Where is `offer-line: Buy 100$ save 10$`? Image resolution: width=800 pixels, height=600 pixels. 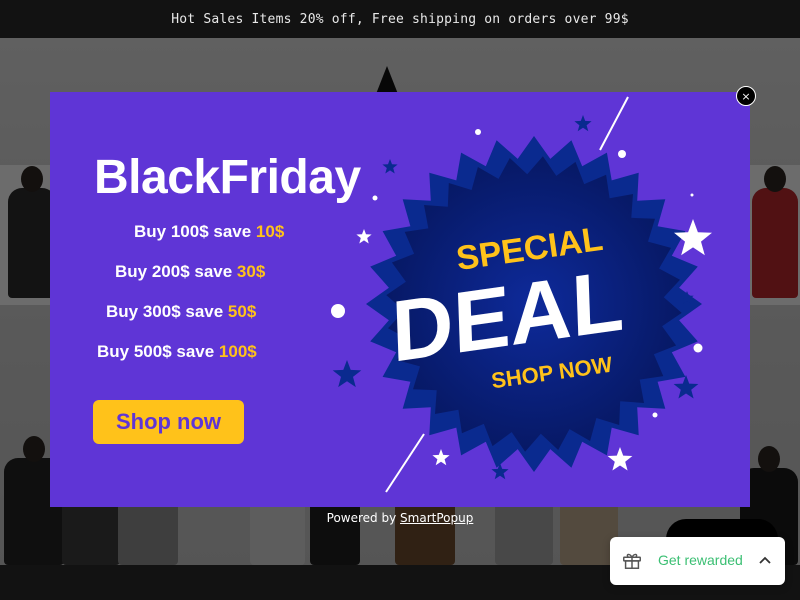
offer-line: Buy 100$ save 10$ is located at coordinates (209, 232).